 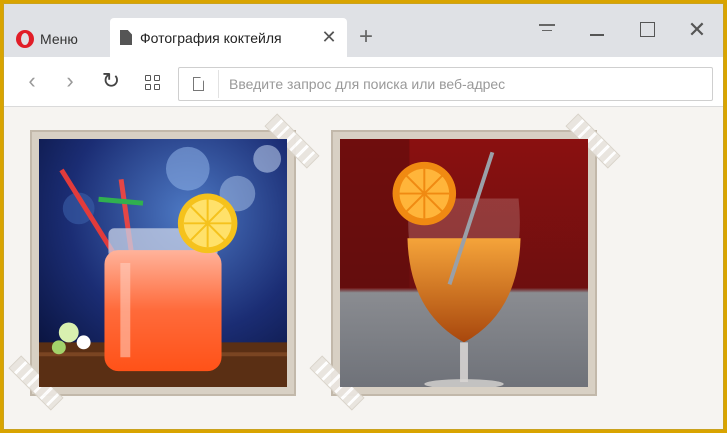 What do you see at coordinates (70, 82) in the screenshot?
I see `forward-button: ›` at bounding box center [70, 82].